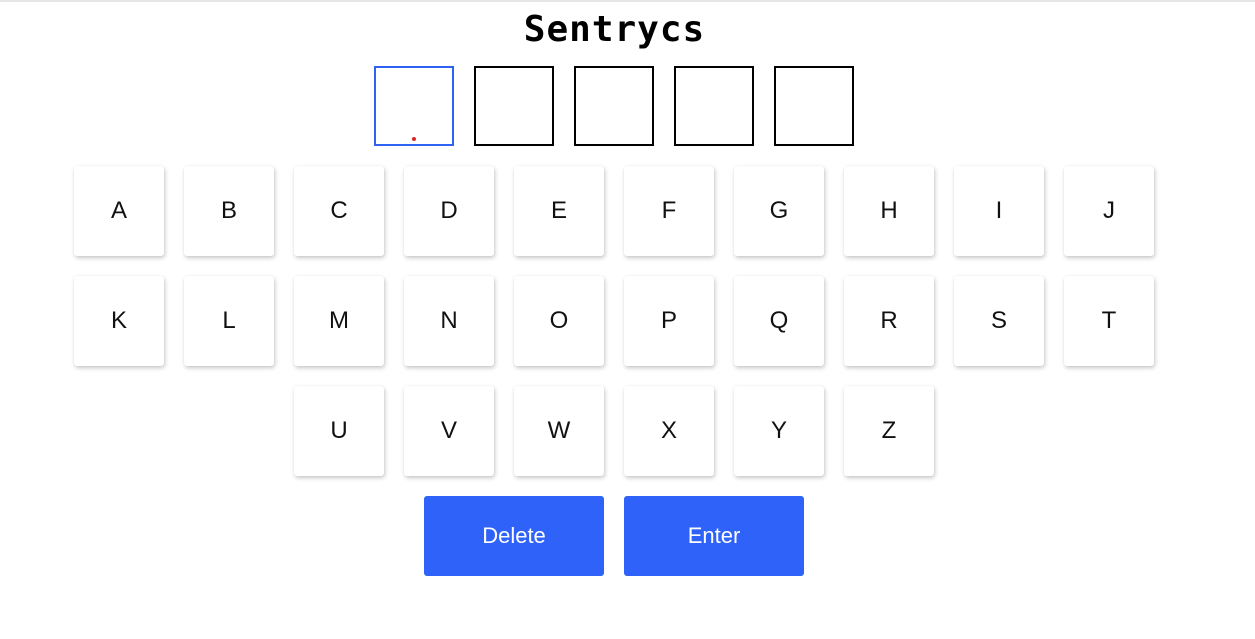 This screenshot has width=1255, height=639. Describe the element at coordinates (999, 321) in the screenshot. I see `key-s: S` at that location.